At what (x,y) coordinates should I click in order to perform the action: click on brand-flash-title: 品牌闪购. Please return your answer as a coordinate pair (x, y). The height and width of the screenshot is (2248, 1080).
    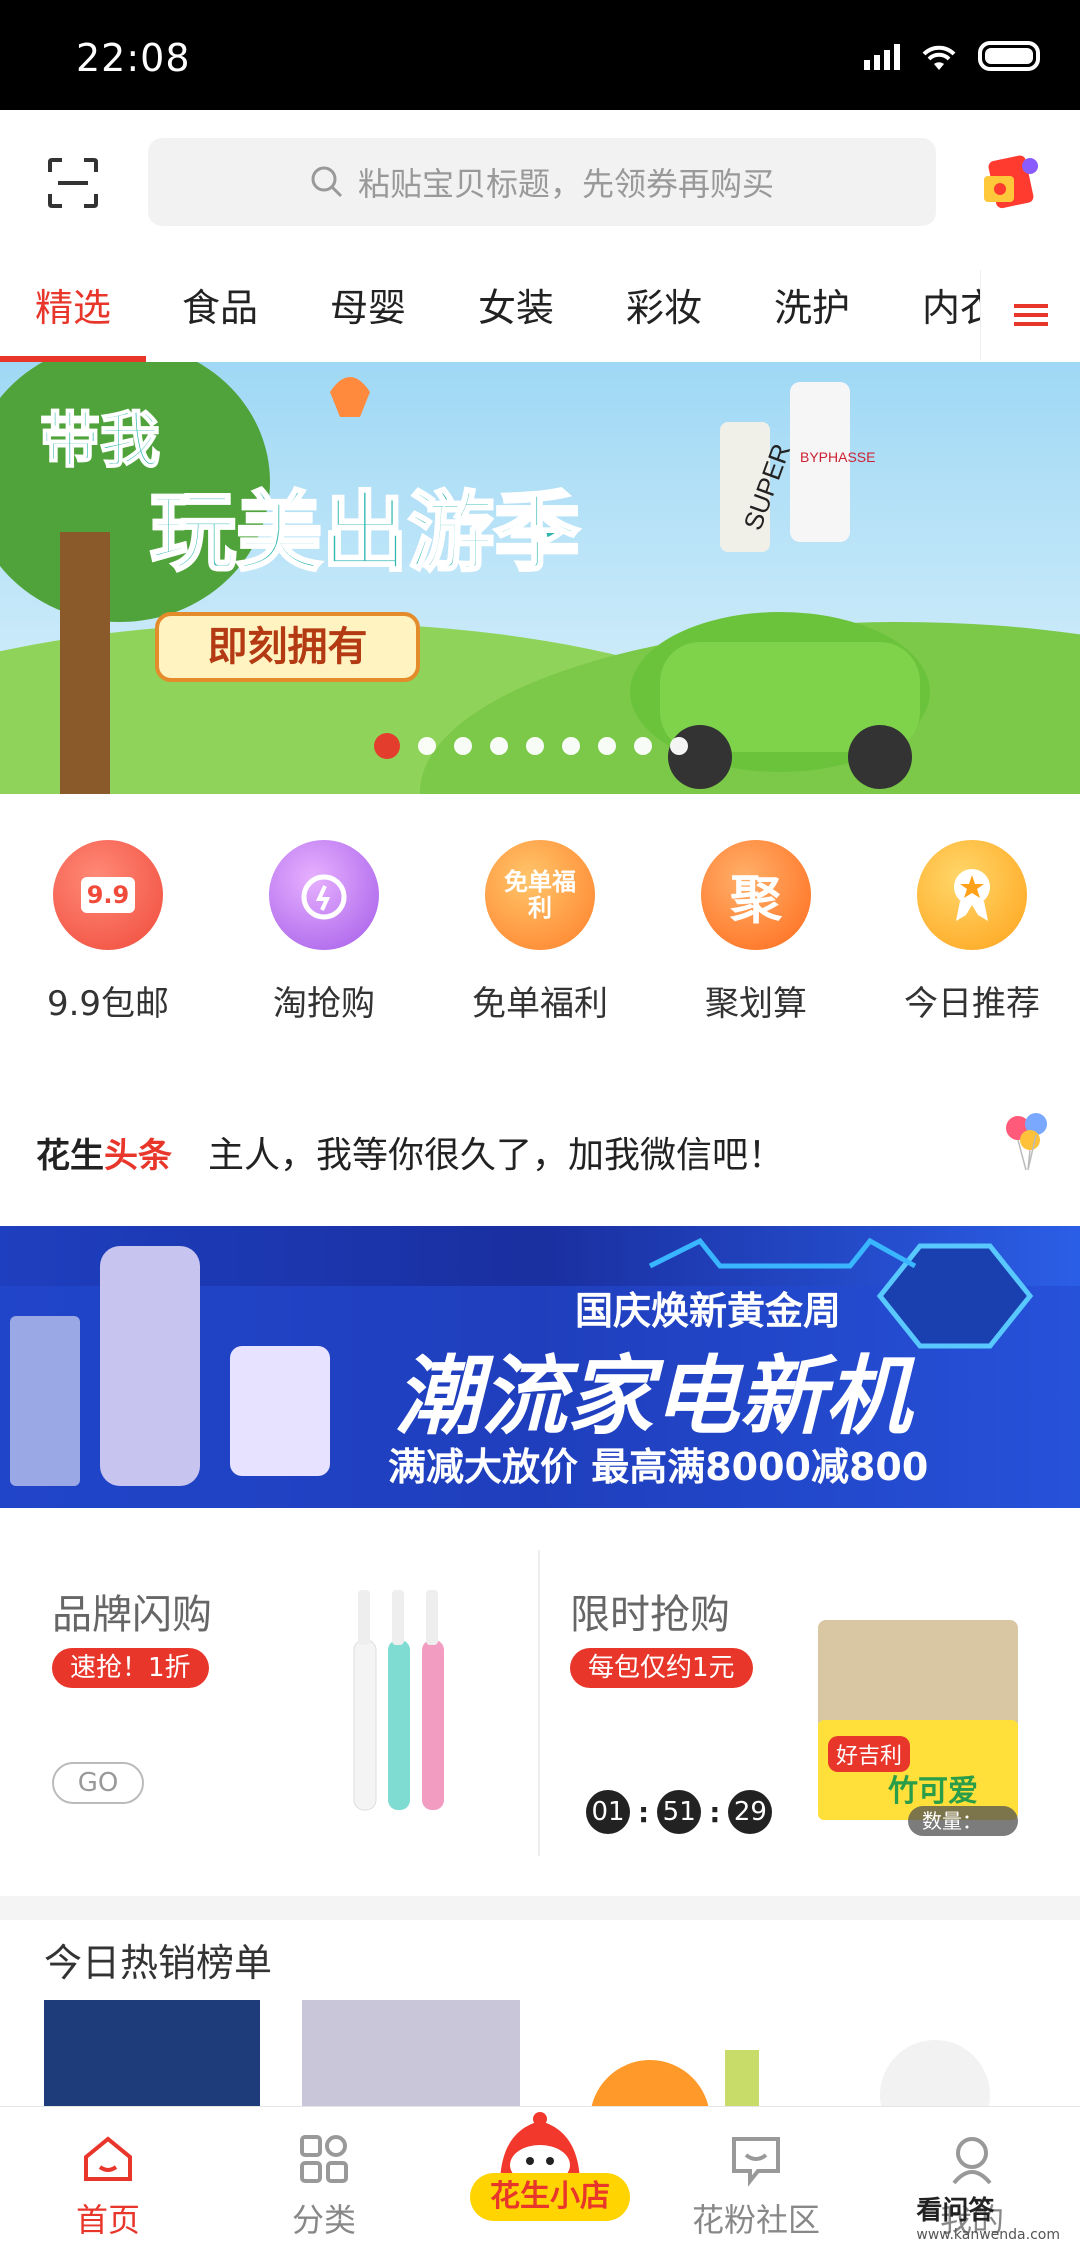
    Looking at the image, I should click on (132, 1615).